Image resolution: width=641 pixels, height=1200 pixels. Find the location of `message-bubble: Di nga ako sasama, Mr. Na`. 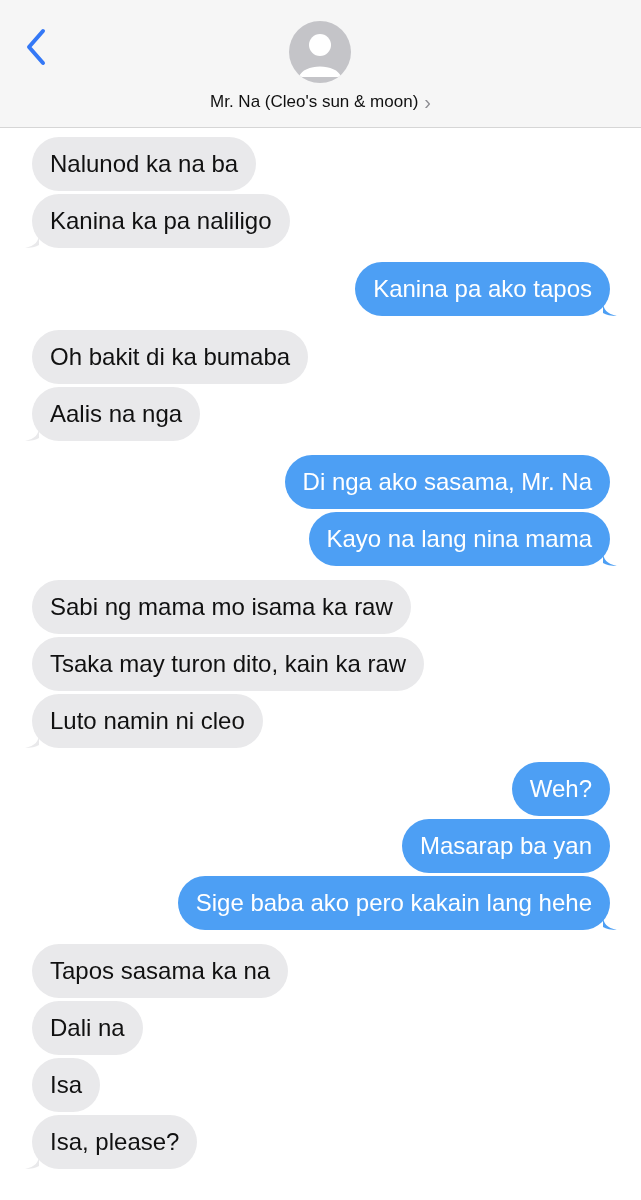

message-bubble: Di nga ako sasama, Mr. Na is located at coordinates (447, 482).